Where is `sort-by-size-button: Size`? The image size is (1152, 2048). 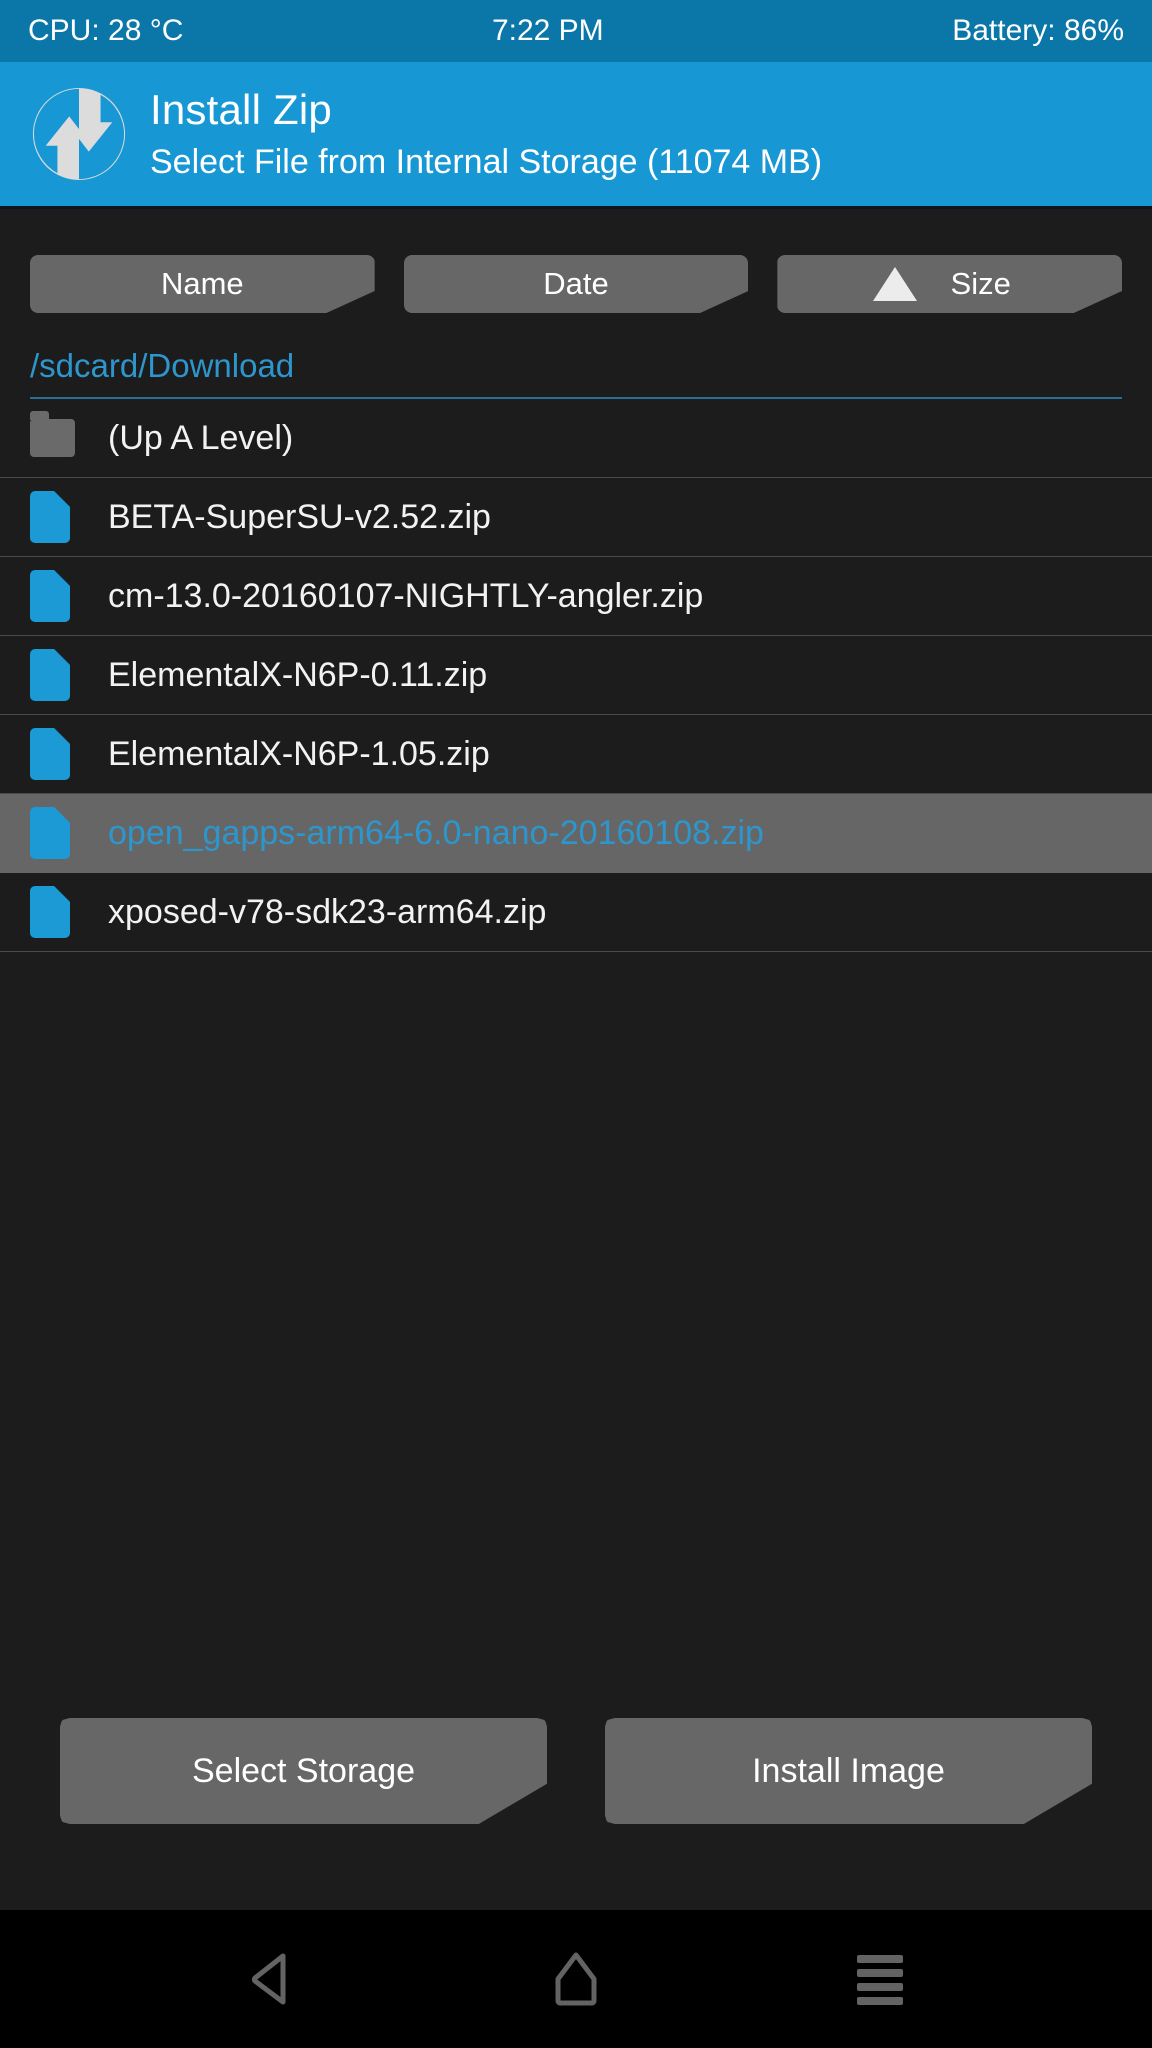 sort-by-size-button: Size is located at coordinates (950, 284).